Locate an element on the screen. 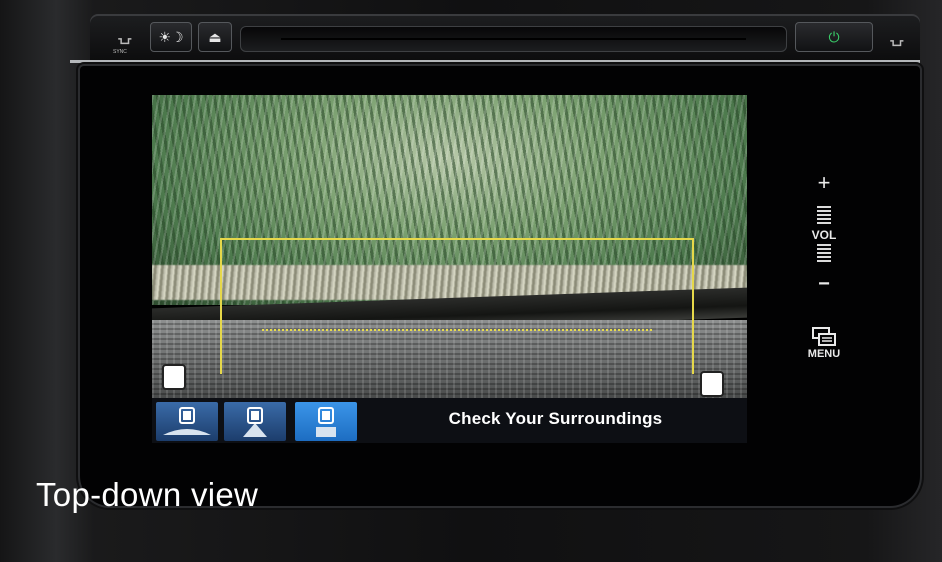 Image resolution: width=942 pixels, height=562 pixels. top-down-view-icon is located at coordinates (326, 421).